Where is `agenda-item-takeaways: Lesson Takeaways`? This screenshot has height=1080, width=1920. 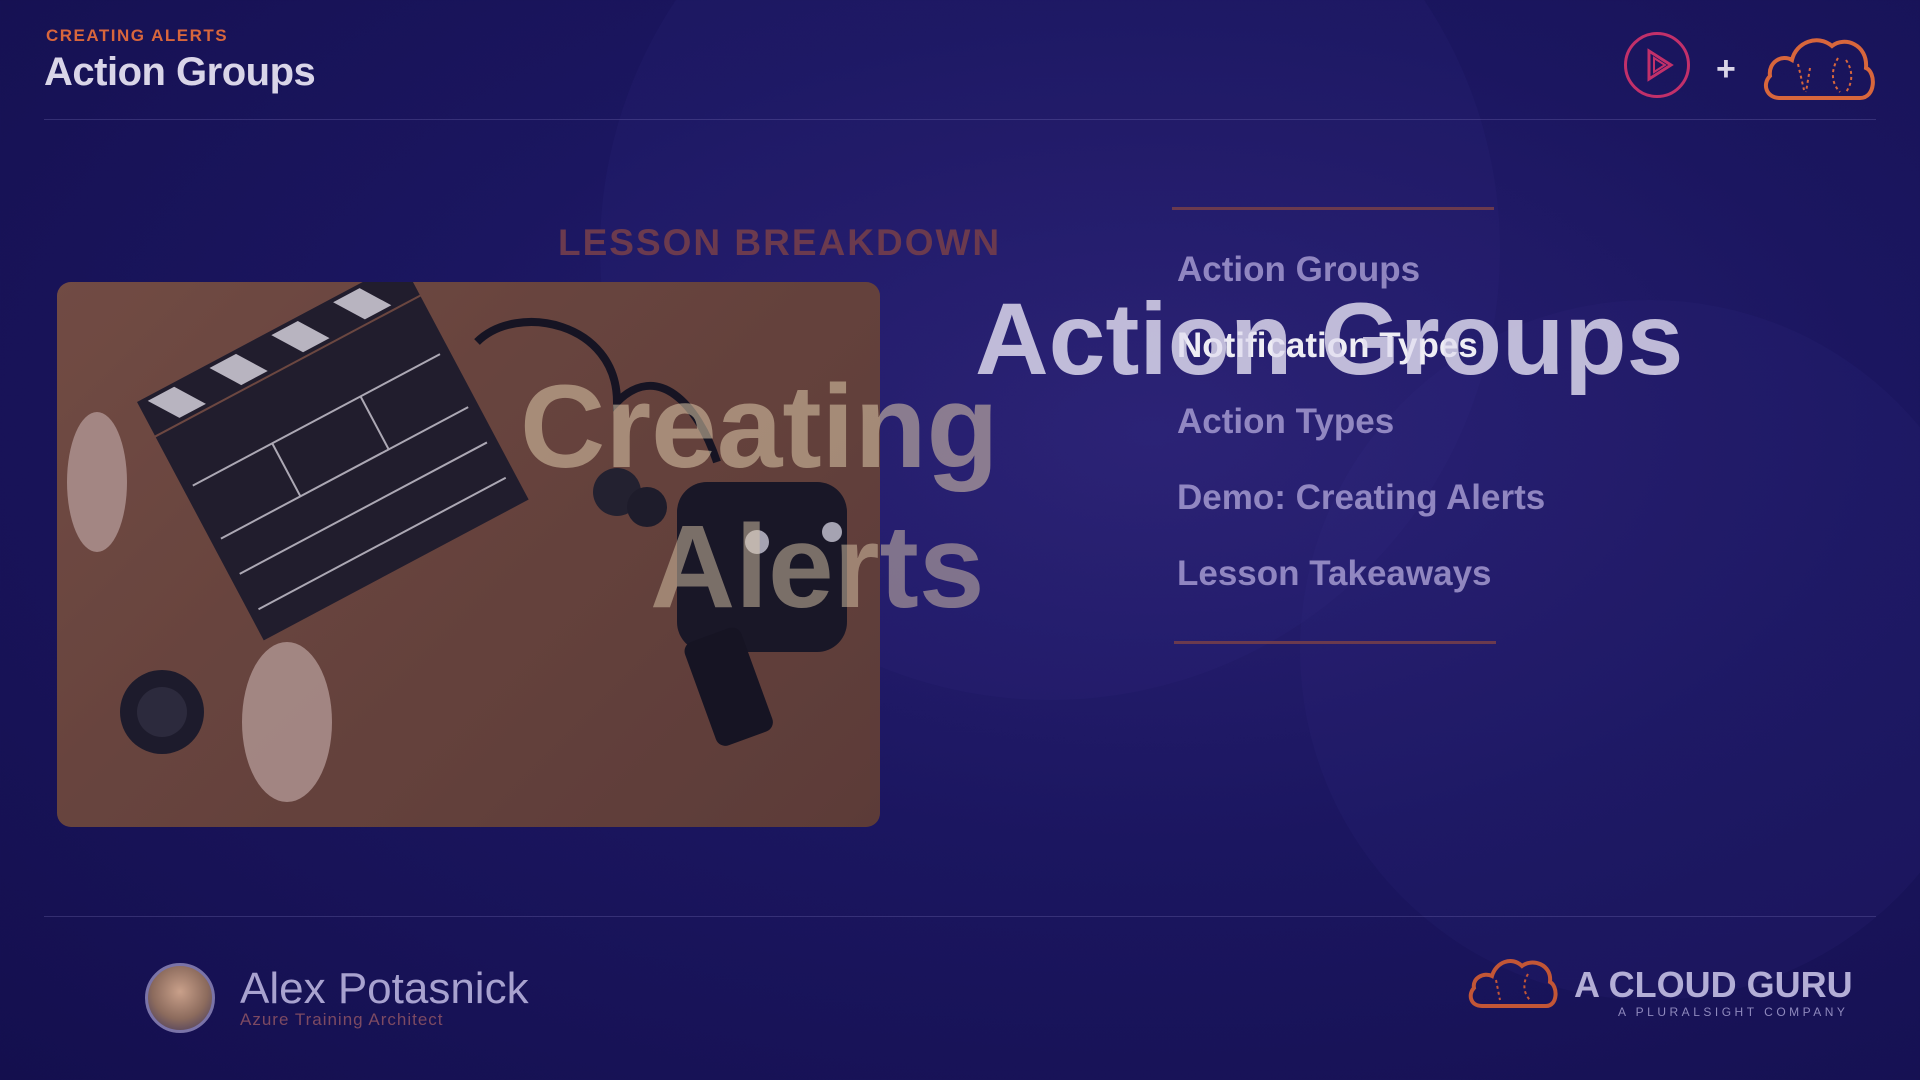
agenda-item-takeaways: Lesson Takeaways is located at coordinates (1334, 573).